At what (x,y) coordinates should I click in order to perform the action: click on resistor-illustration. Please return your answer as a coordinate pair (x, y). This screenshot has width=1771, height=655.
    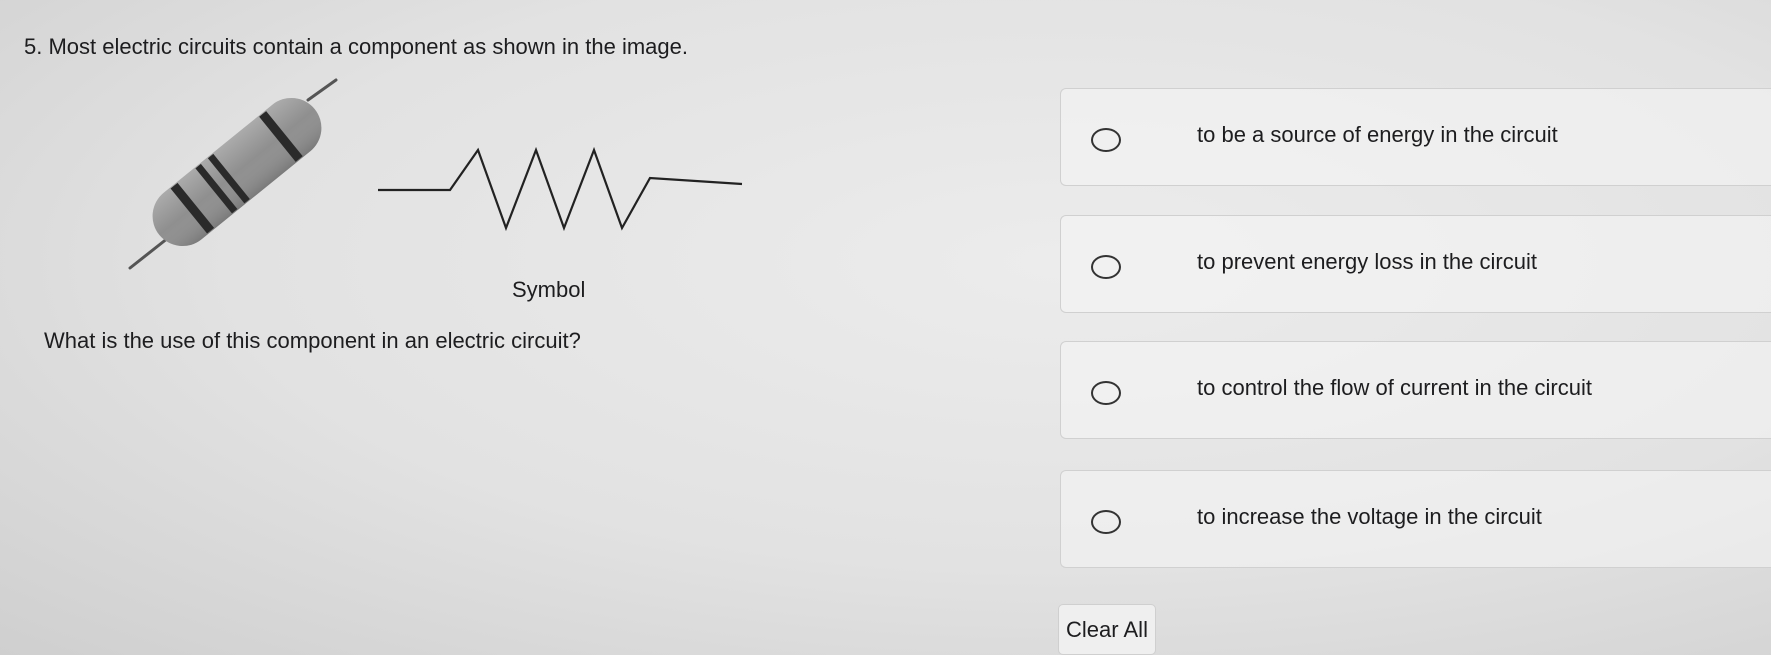
    Looking at the image, I should click on (435, 174).